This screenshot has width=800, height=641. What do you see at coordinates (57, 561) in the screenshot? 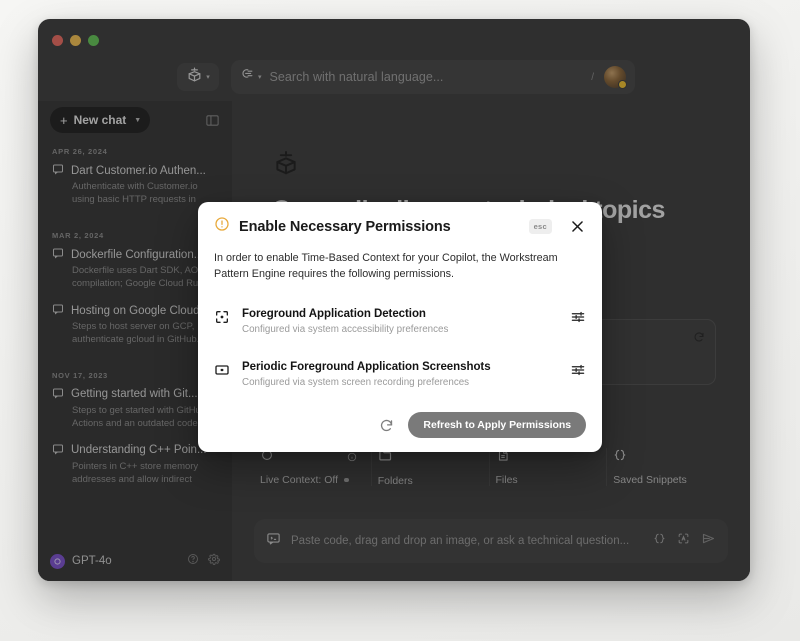
I see `model-avatar-icon` at bounding box center [57, 561].